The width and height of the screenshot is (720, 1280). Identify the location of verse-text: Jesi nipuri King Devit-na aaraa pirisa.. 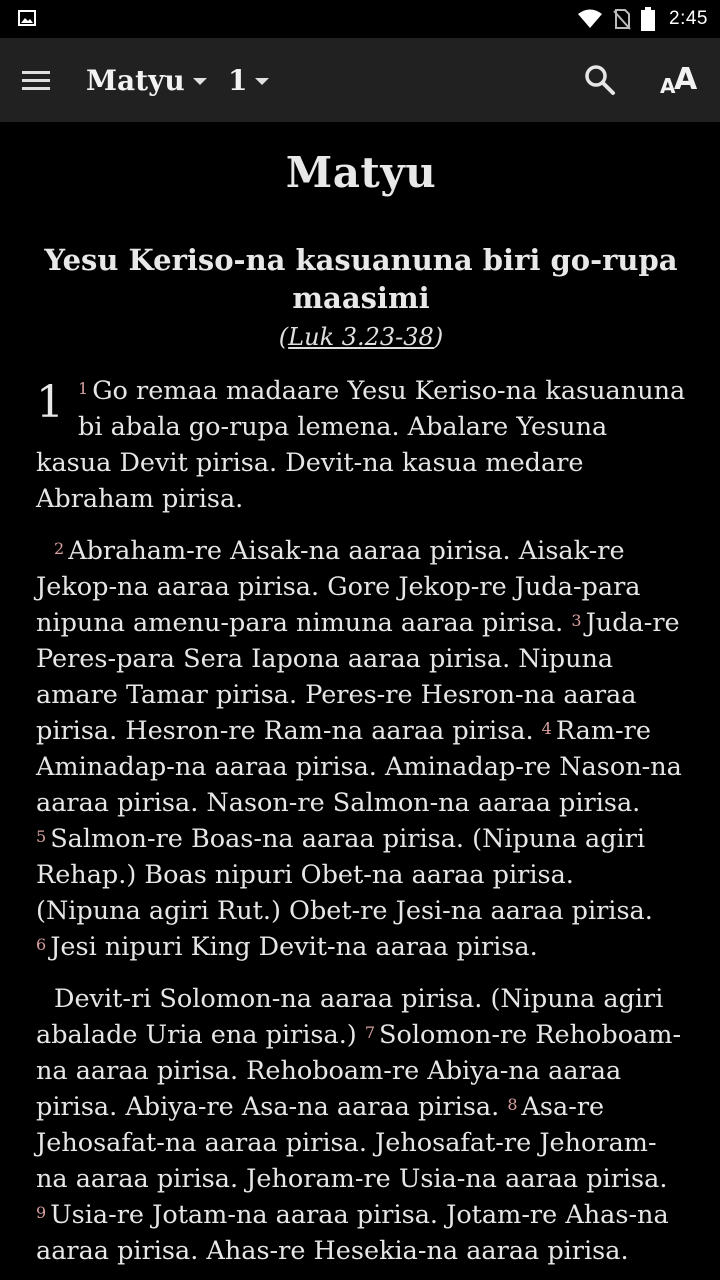
(294, 947).